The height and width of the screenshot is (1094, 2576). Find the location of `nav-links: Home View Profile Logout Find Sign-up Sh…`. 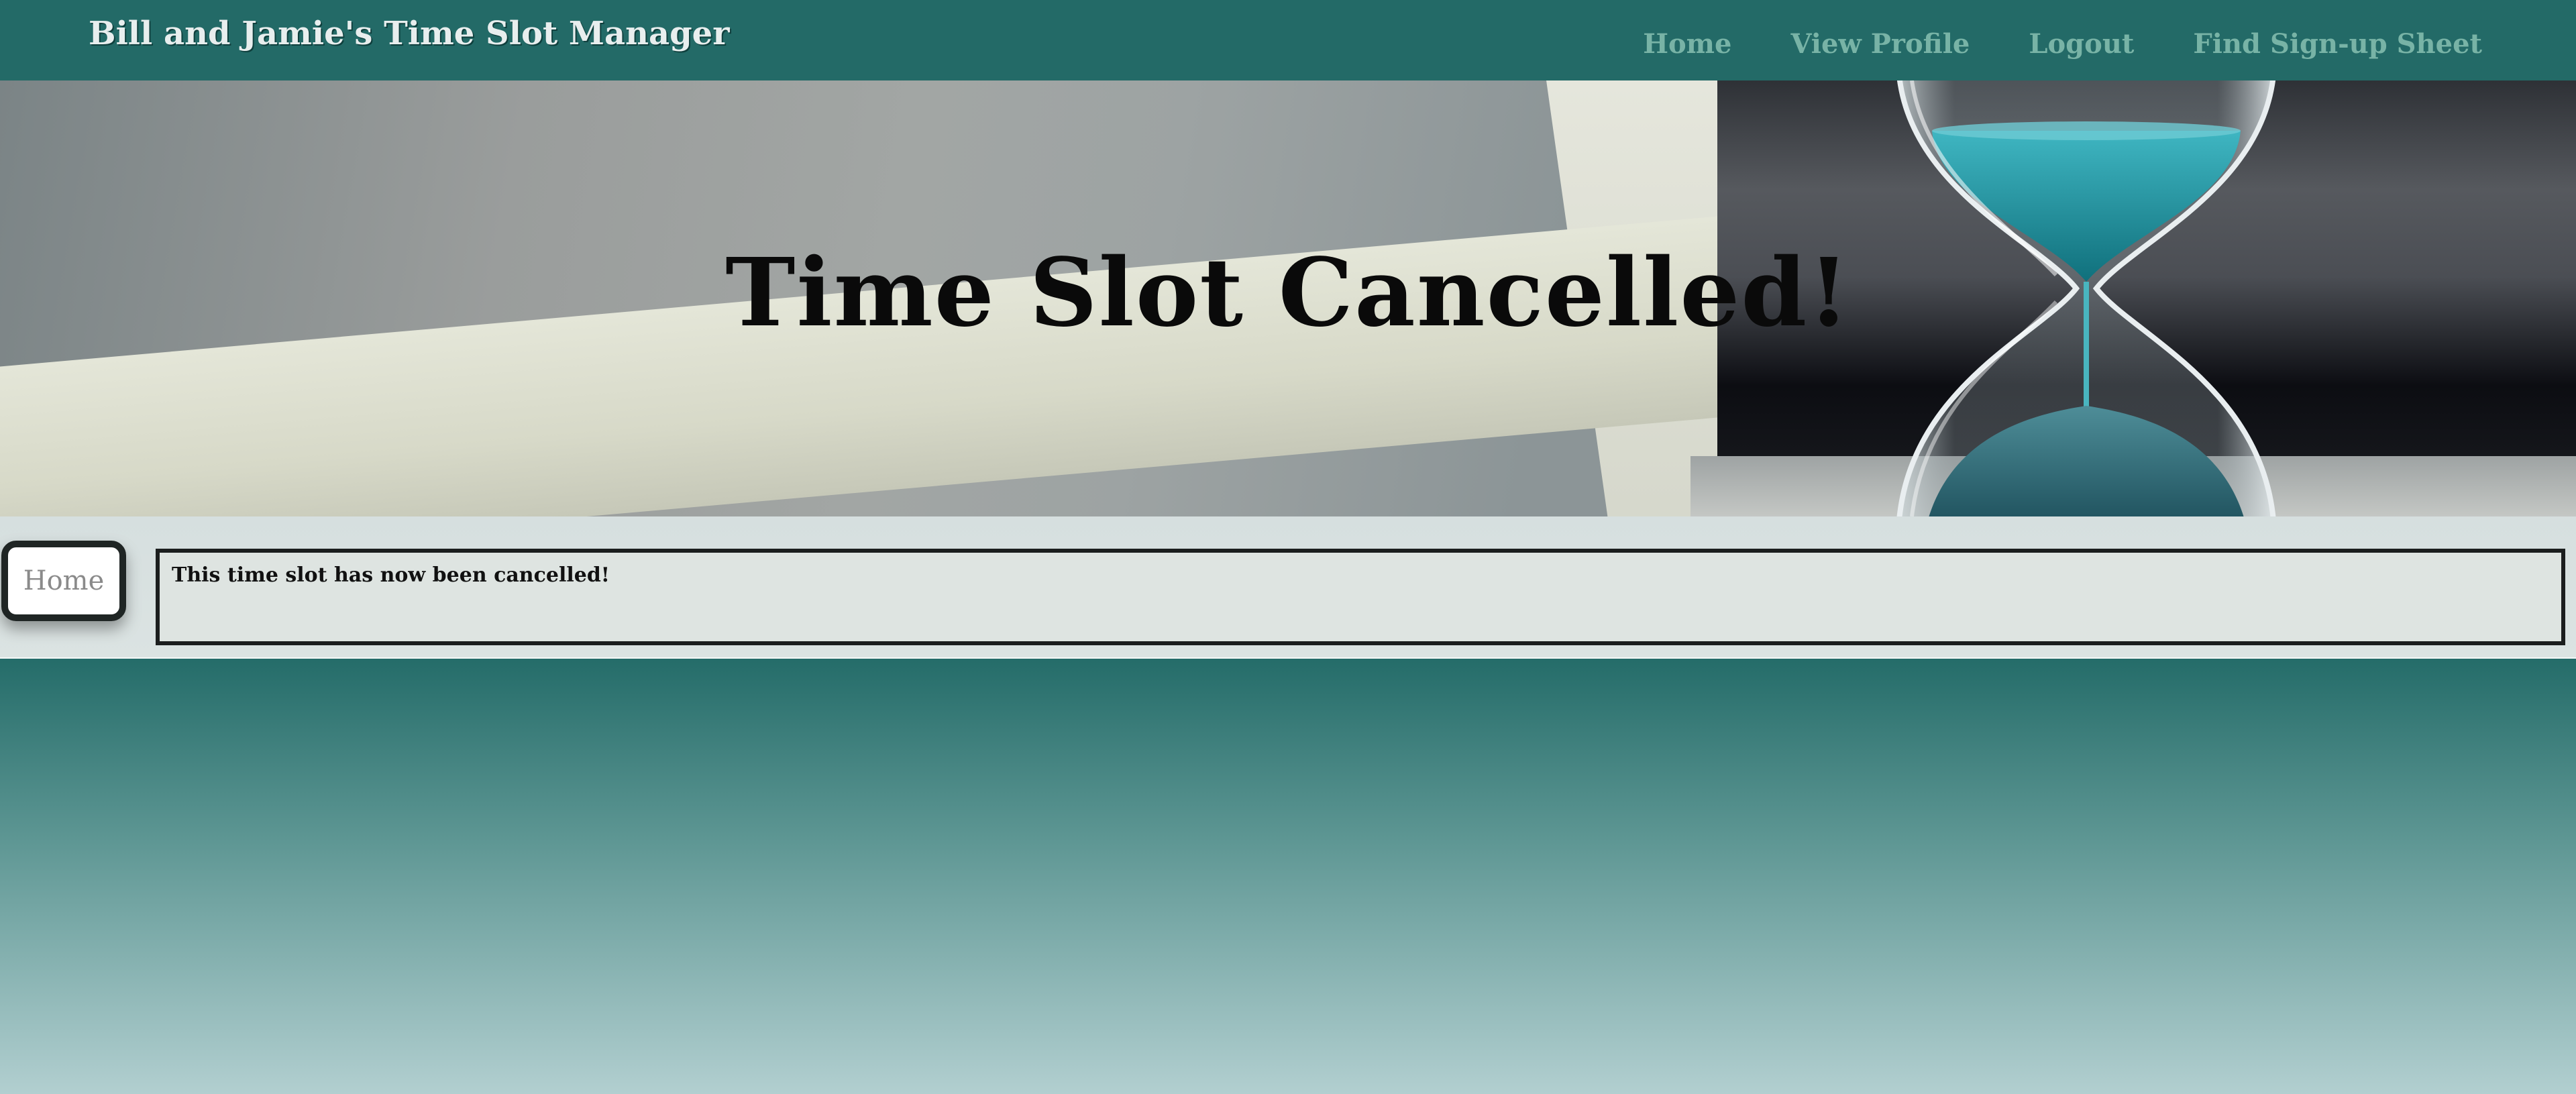

nav-links: Home View Profile Logout Find Sign-up Sh… is located at coordinates (2062, 44).